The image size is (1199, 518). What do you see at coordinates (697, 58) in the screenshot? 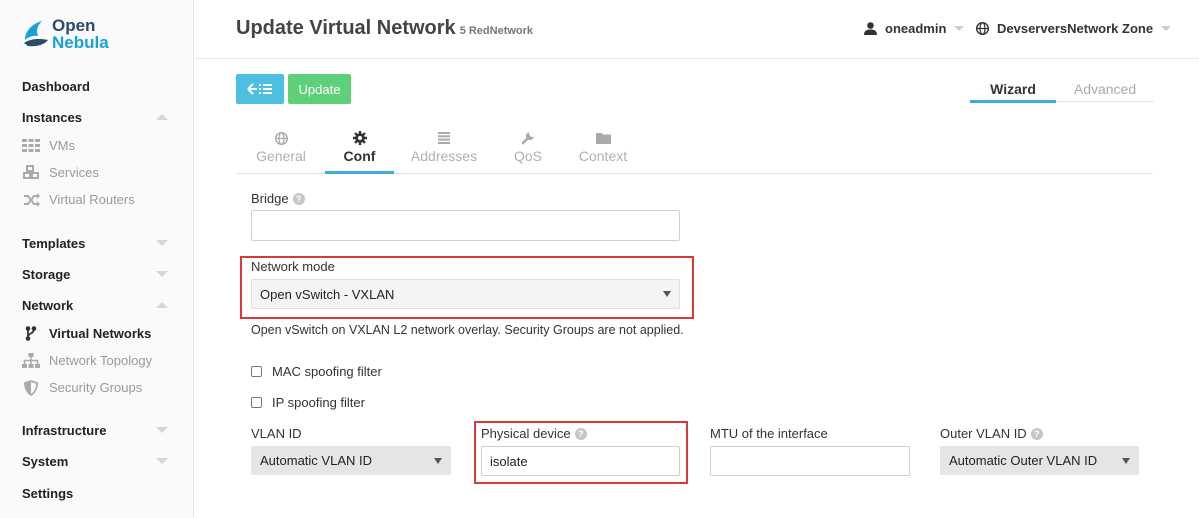
I see `header-divider` at bounding box center [697, 58].